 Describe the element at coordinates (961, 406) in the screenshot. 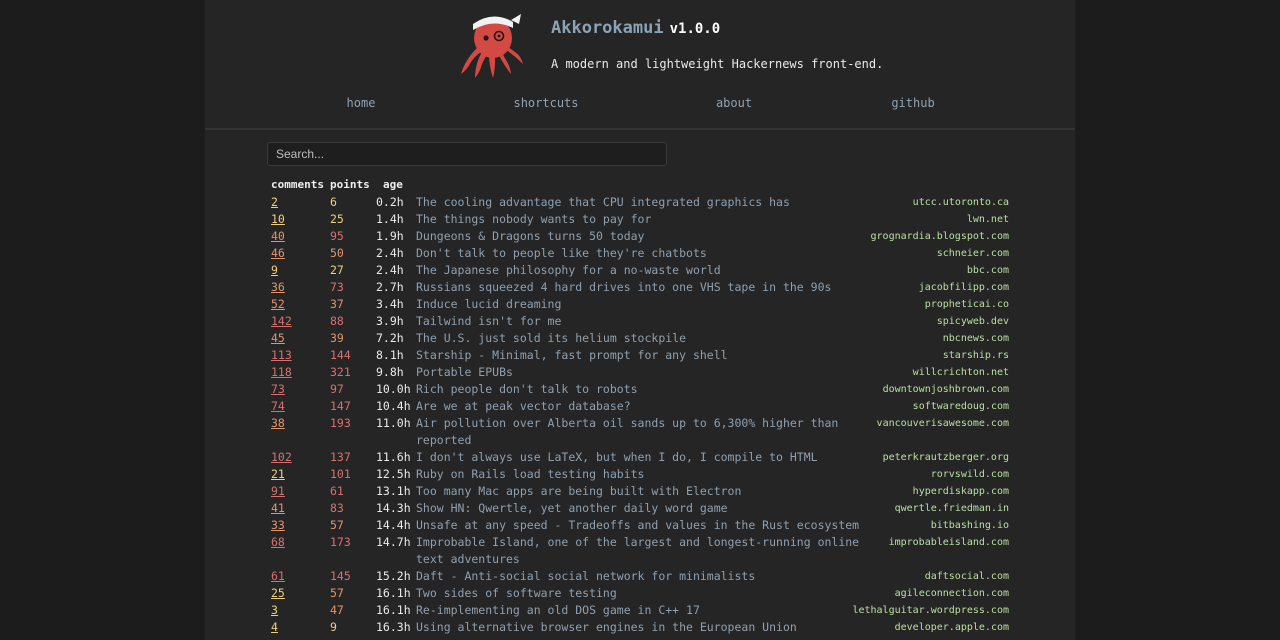

I see `story-domain-link: softwaredoug.com` at that location.